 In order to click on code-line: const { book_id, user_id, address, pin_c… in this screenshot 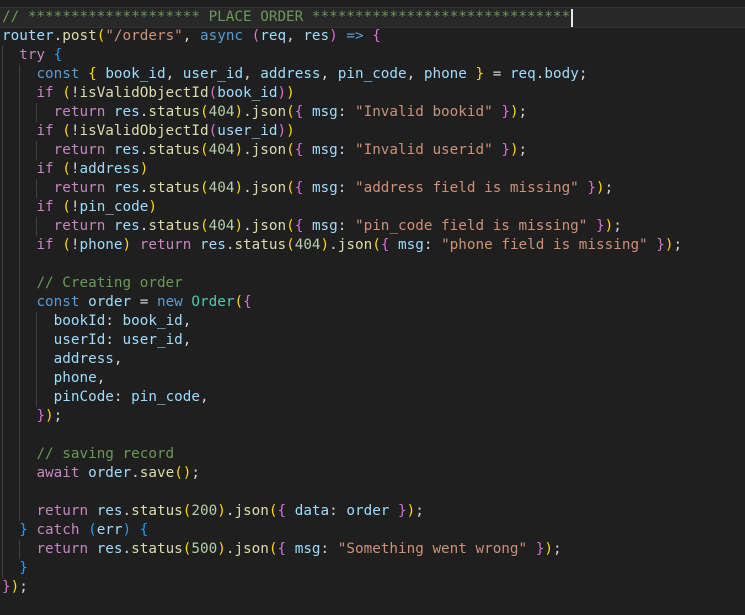, I will do `click(293, 74)`.